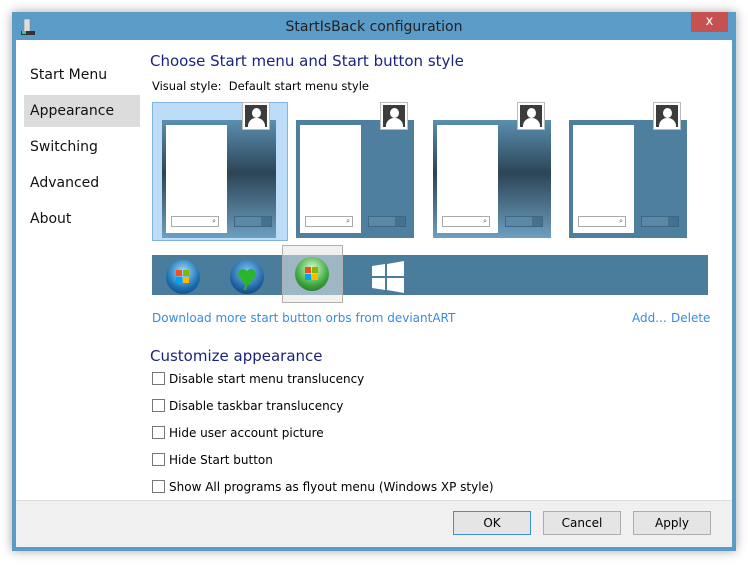  I want to click on close-icon: x, so click(709, 21).